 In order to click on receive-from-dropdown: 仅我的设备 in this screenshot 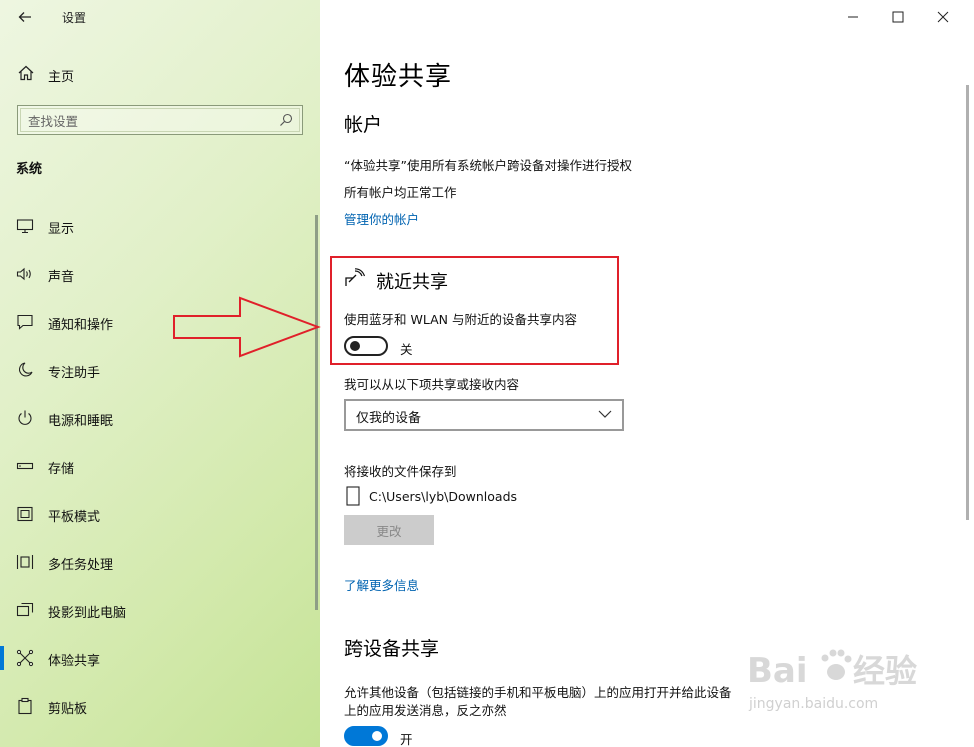, I will do `click(484, 415)`.